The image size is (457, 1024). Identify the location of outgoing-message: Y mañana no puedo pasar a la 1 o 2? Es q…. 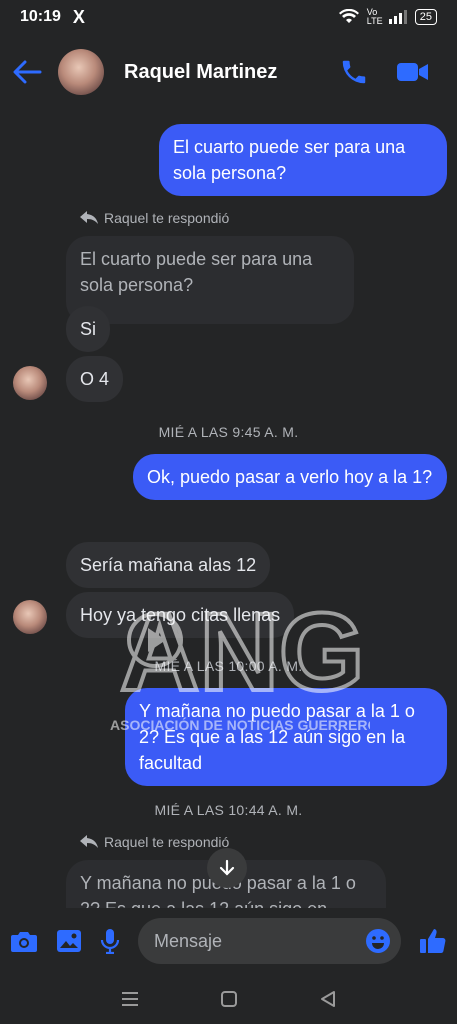
(286, 737).